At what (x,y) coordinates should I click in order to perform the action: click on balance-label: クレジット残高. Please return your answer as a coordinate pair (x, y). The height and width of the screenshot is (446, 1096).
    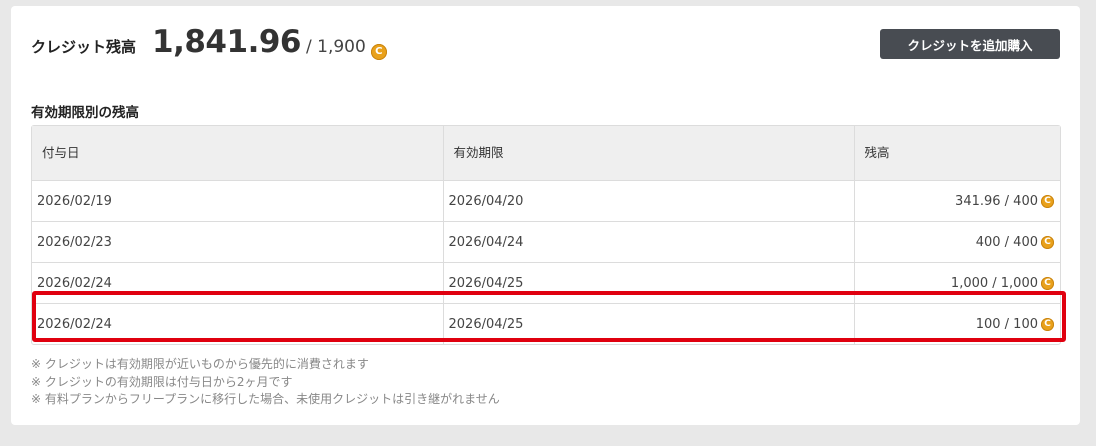
    Looking at the image, I should click on (84, 47).